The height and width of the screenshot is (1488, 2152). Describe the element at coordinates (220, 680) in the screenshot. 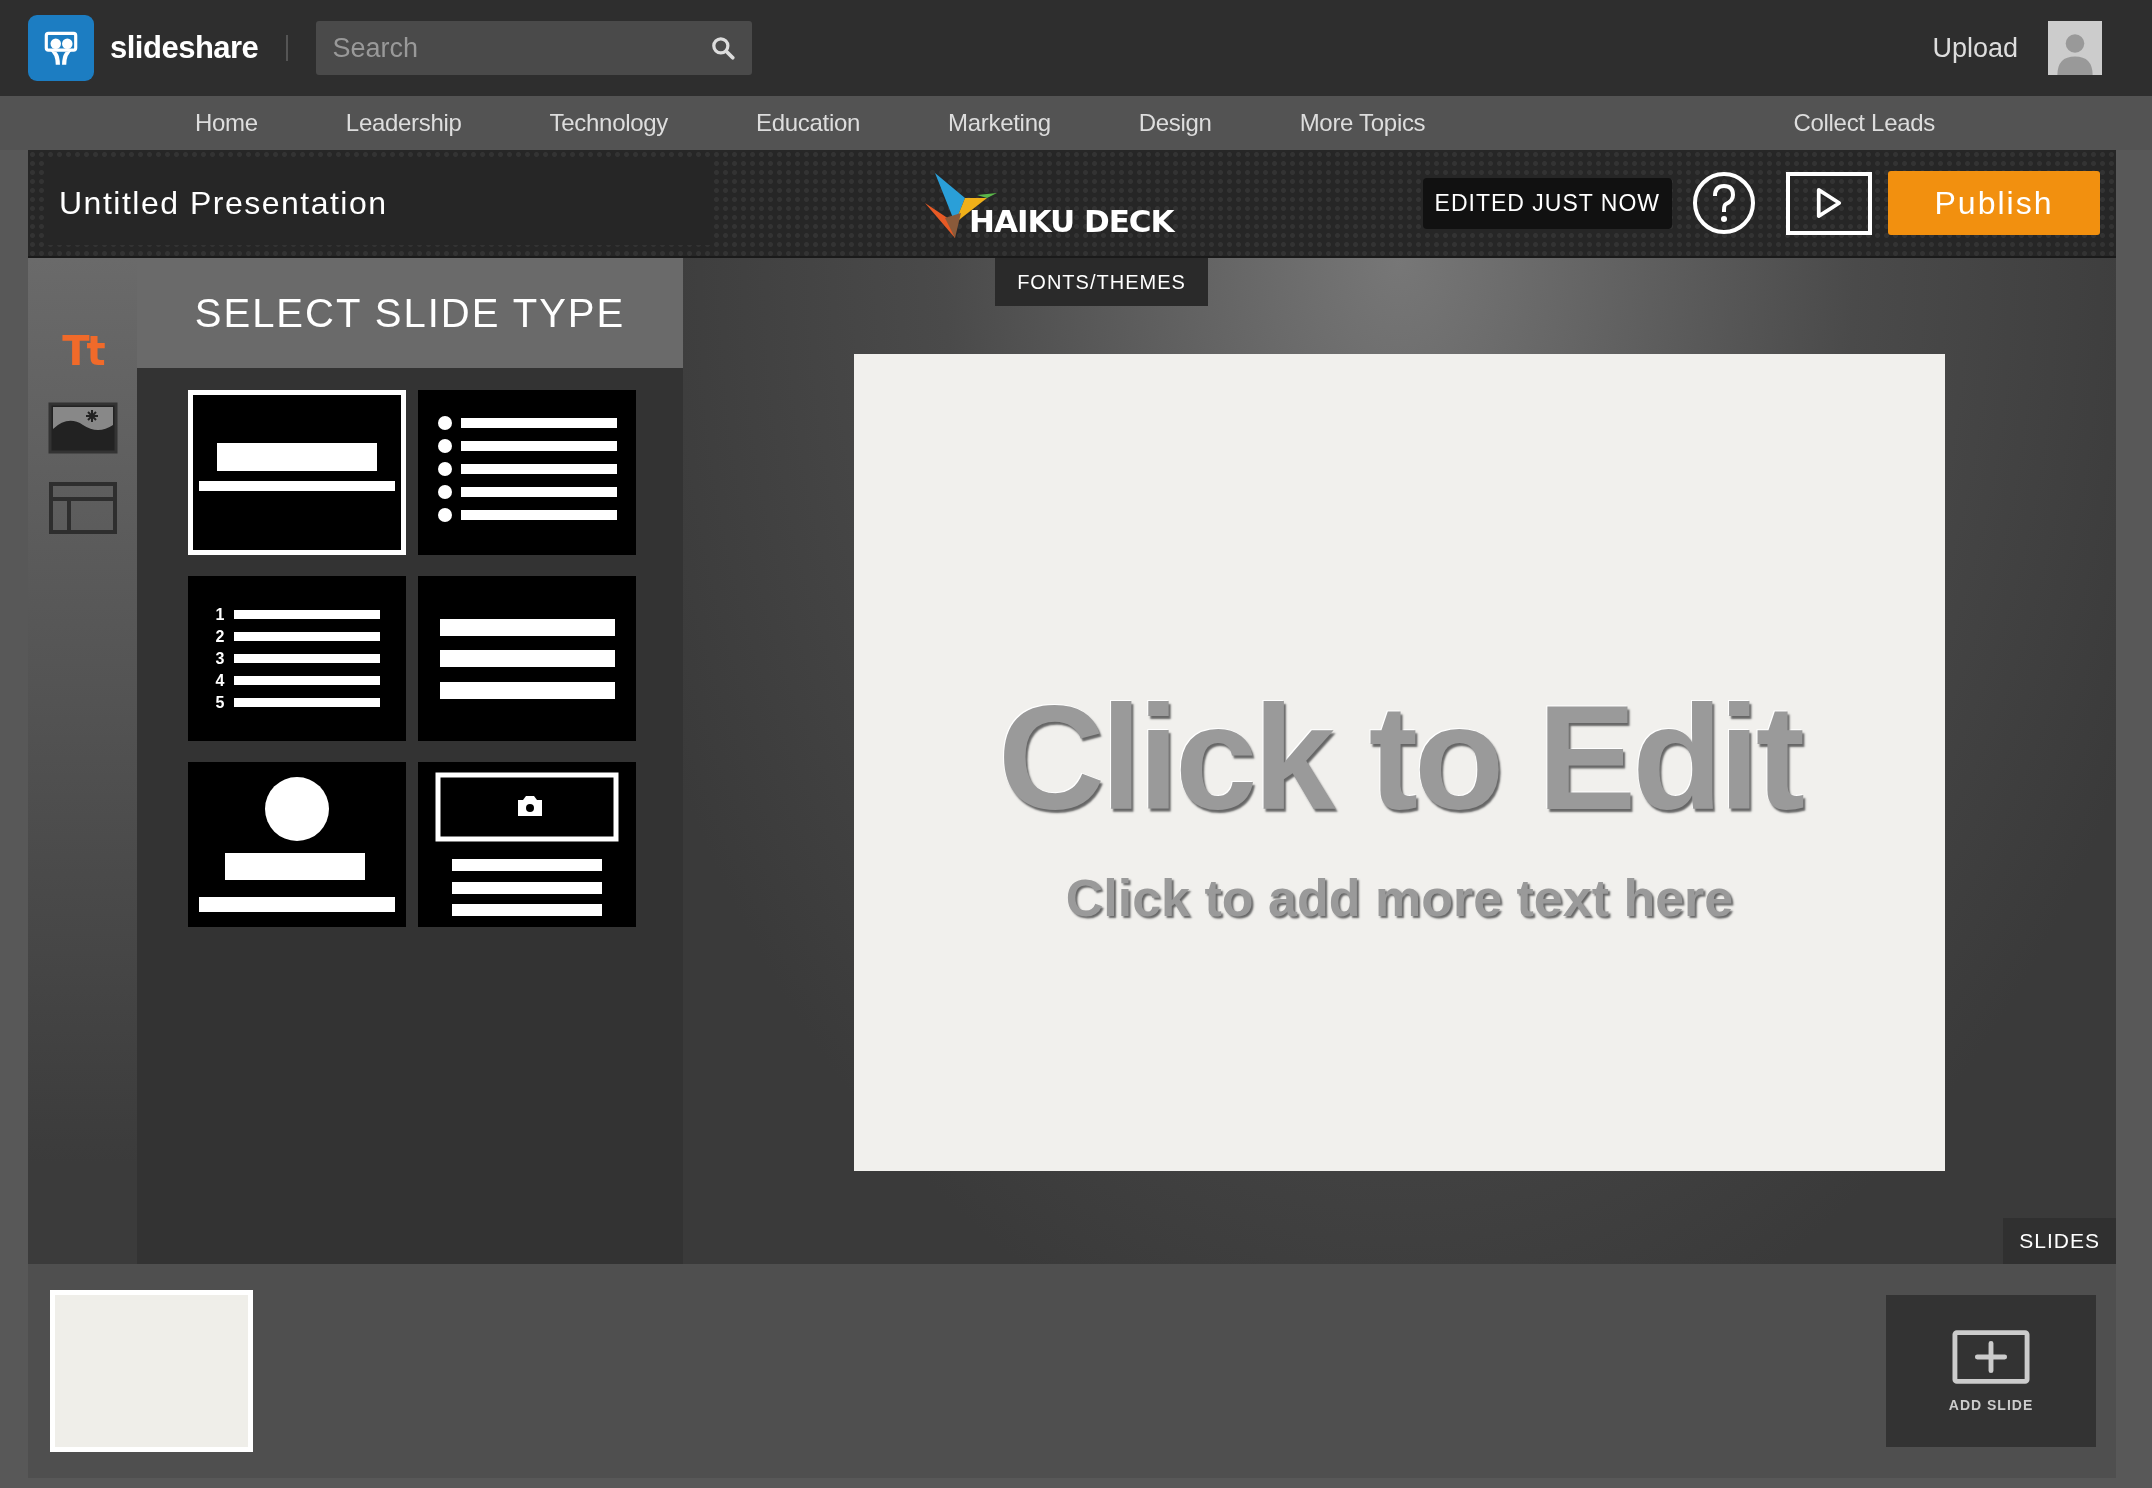

I see `list-number: 4` at that location.